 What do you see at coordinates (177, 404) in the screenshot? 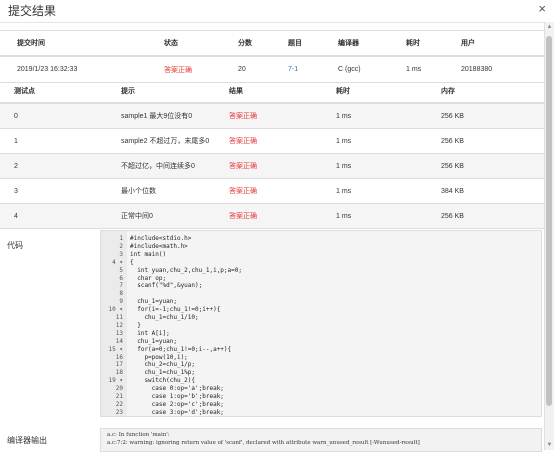
I see `code-text: case 2:op='c';break;` at bounding box center [177, 404].